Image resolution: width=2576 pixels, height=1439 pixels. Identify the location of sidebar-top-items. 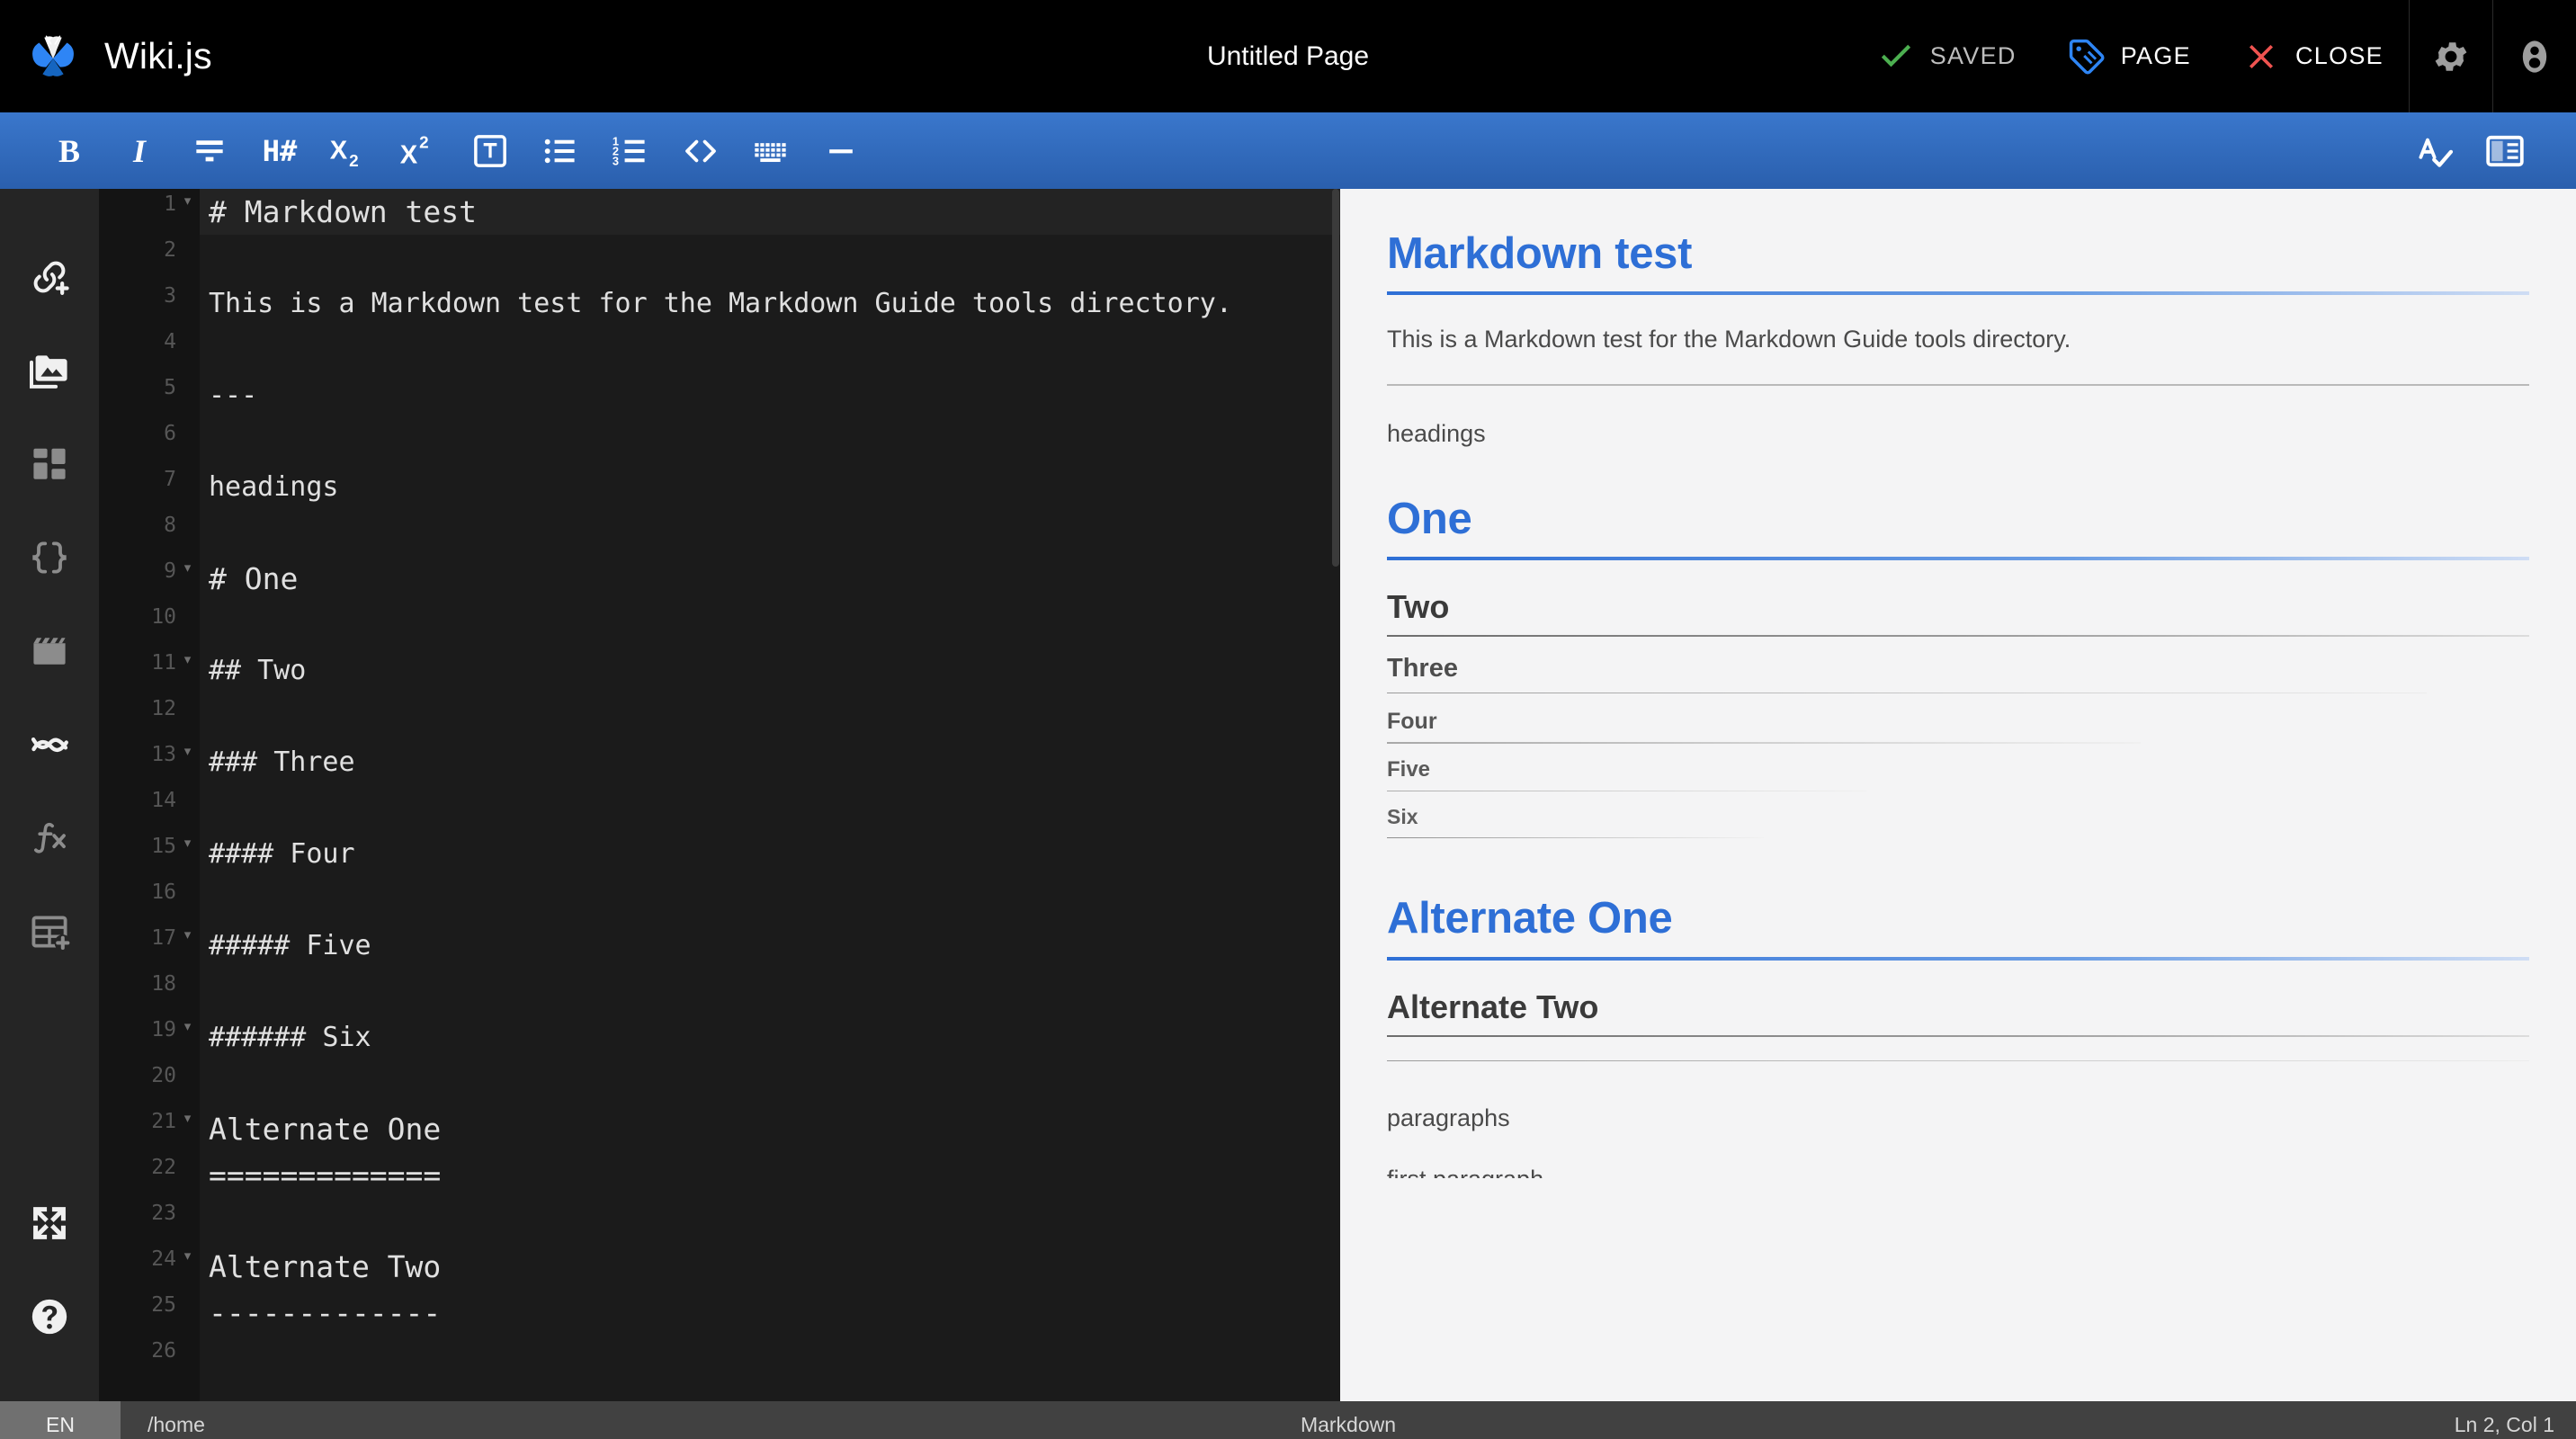
(49, 585).